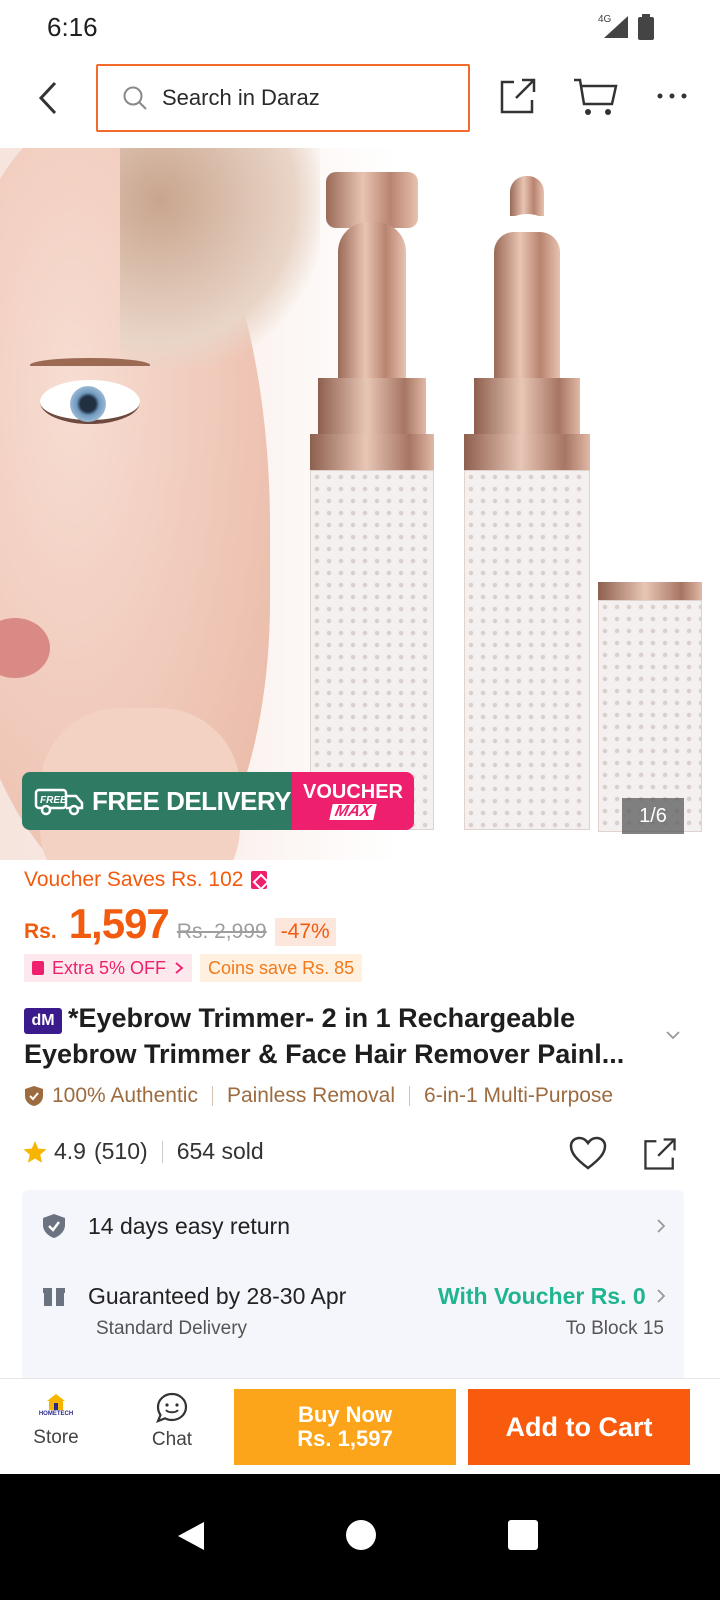 The image size is (720, 1600). What do you see at coordinates (38, 968) in the screenshot?
I see `voucher-icon` at bounding box center [38, 968].